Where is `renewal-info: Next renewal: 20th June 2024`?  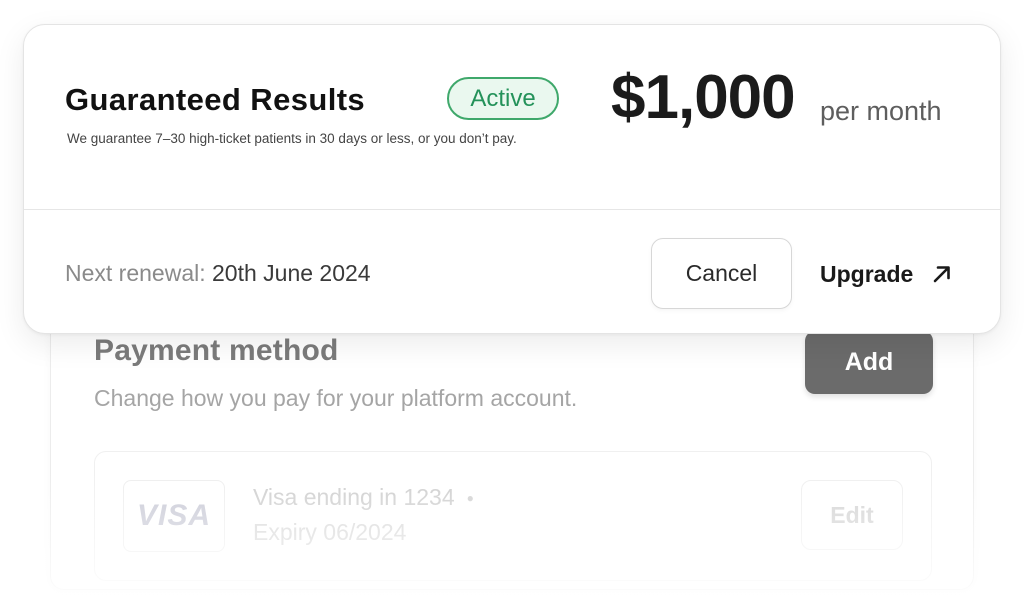 renewal-info: Next renewal: 20th June 2024 is located at coordinates (218, 273).